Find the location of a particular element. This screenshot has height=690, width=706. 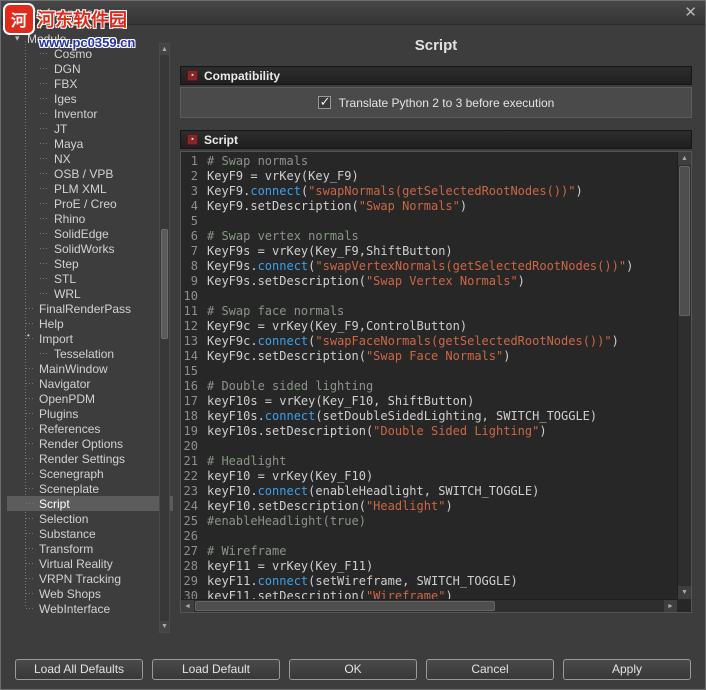

sidebar-item-label: DGN is located at coordinates (67, 68).